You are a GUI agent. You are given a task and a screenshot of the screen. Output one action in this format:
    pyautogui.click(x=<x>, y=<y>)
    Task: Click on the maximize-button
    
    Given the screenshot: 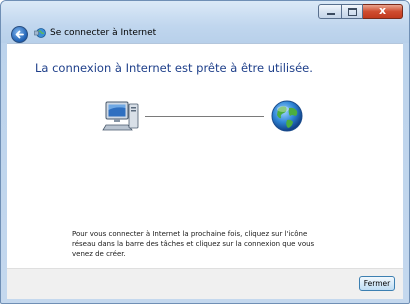 What is the action you would take?
    pyautogui.click(x=352, y=11)
    